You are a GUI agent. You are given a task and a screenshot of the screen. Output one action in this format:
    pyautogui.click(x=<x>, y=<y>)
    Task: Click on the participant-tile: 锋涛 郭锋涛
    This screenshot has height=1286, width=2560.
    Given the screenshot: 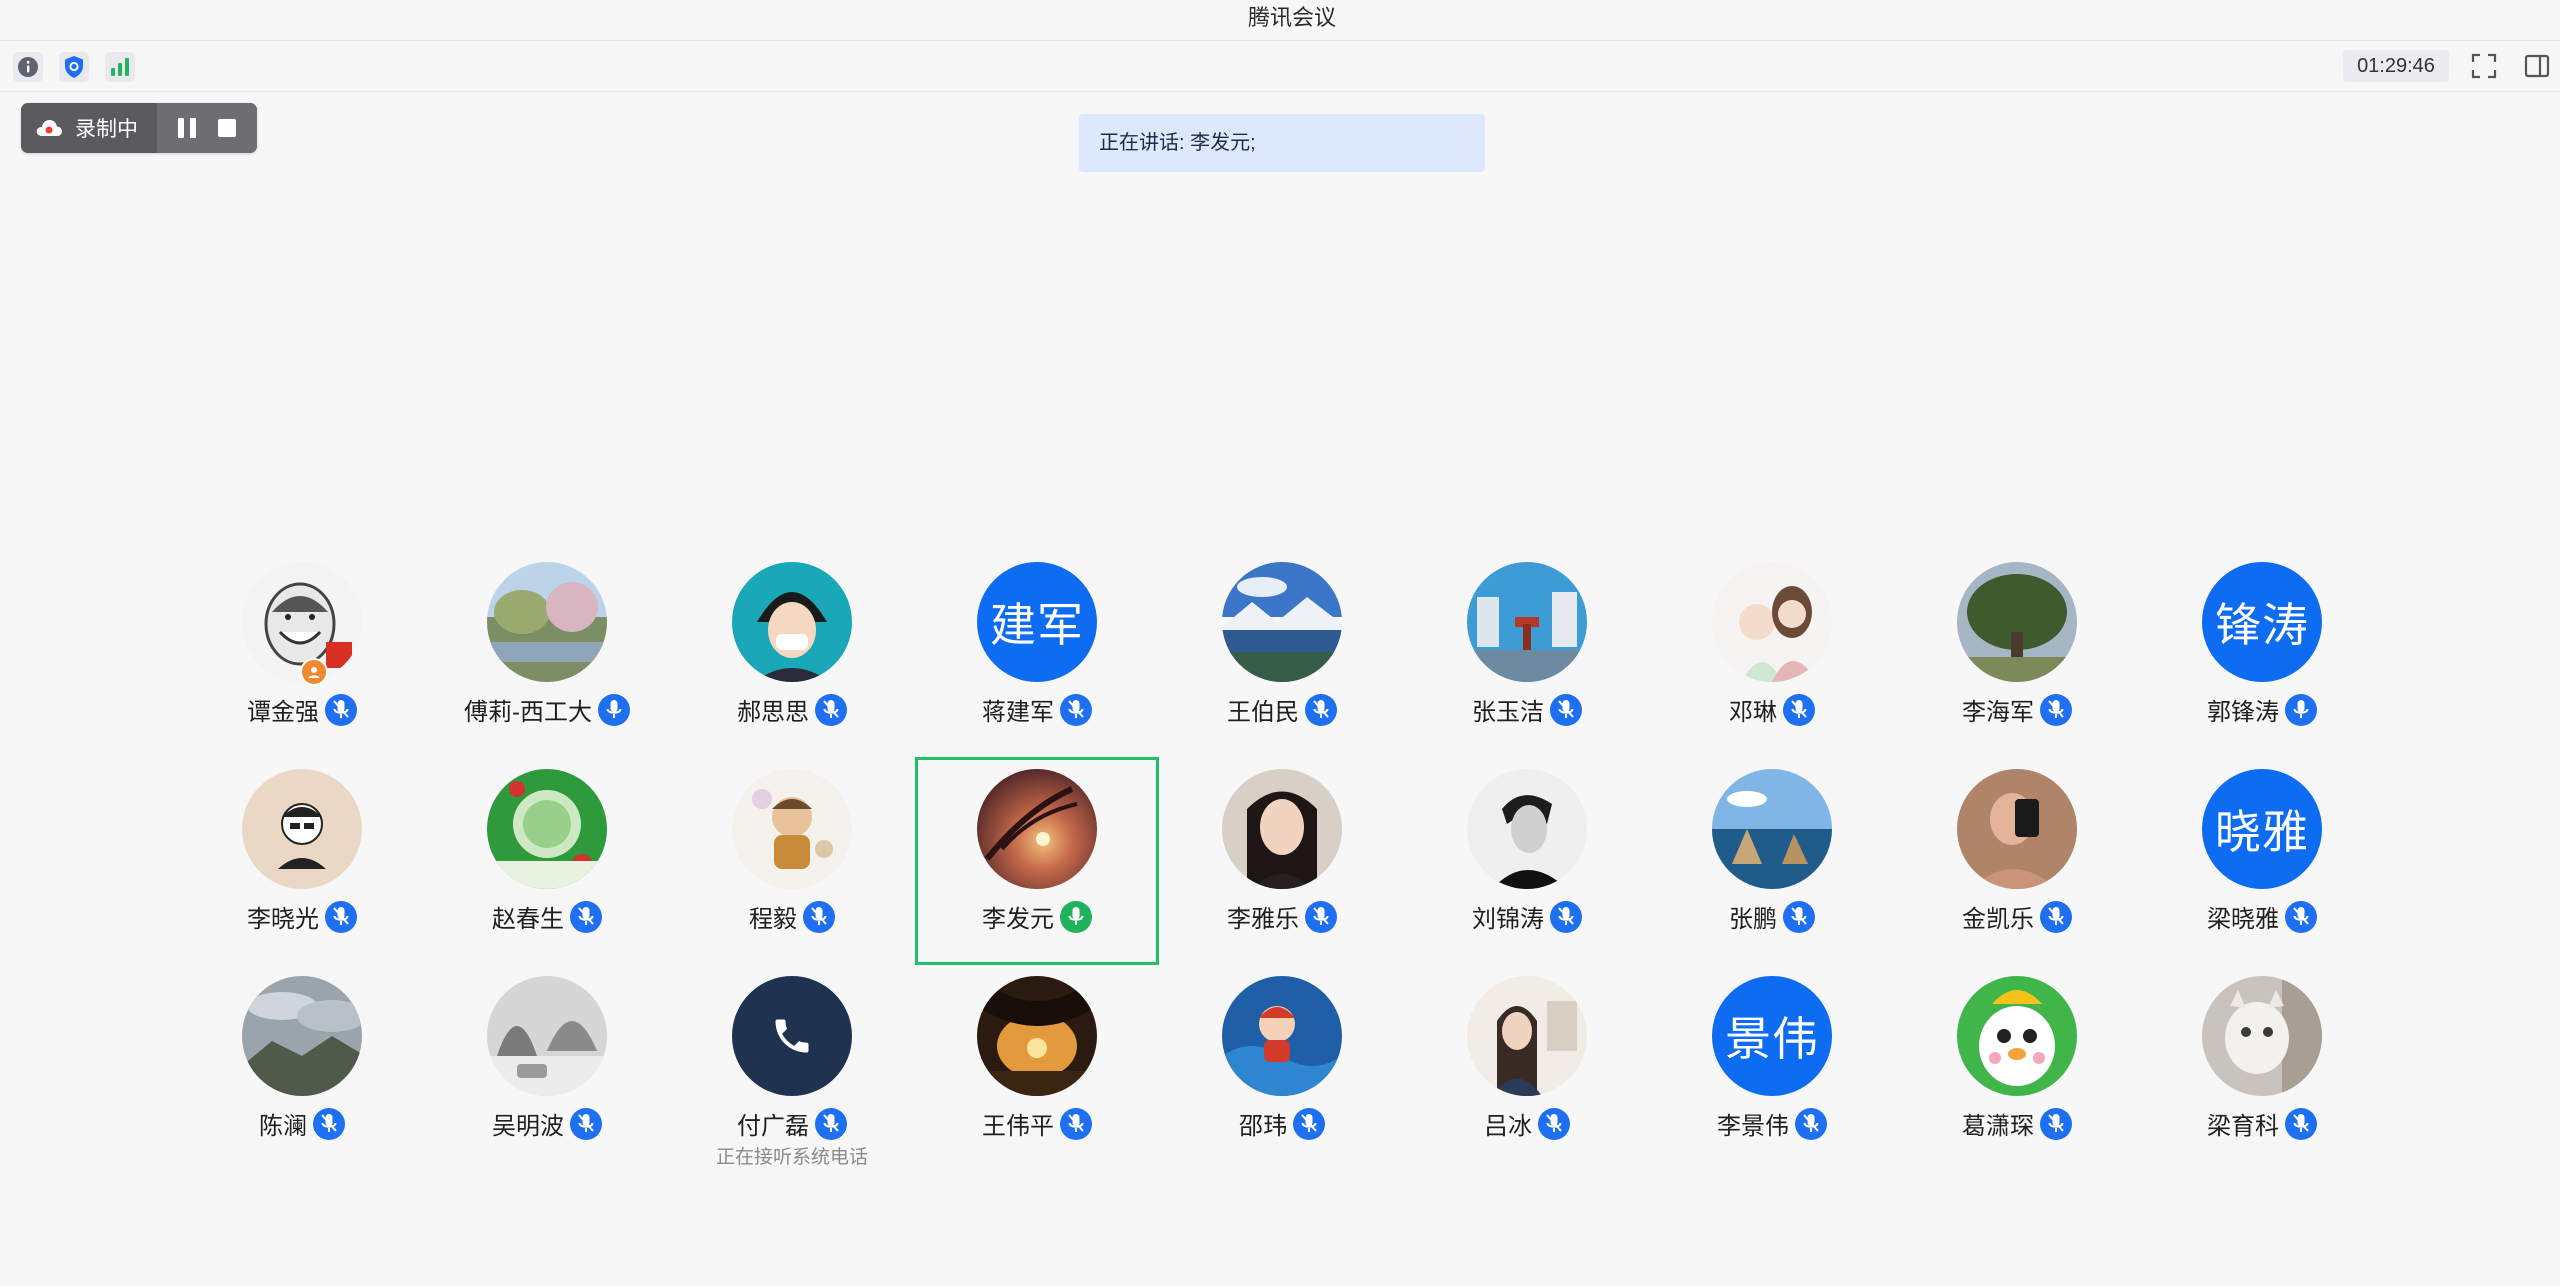 What is the action you would take?
    pyautogui.click(x=2262, y=654)
    